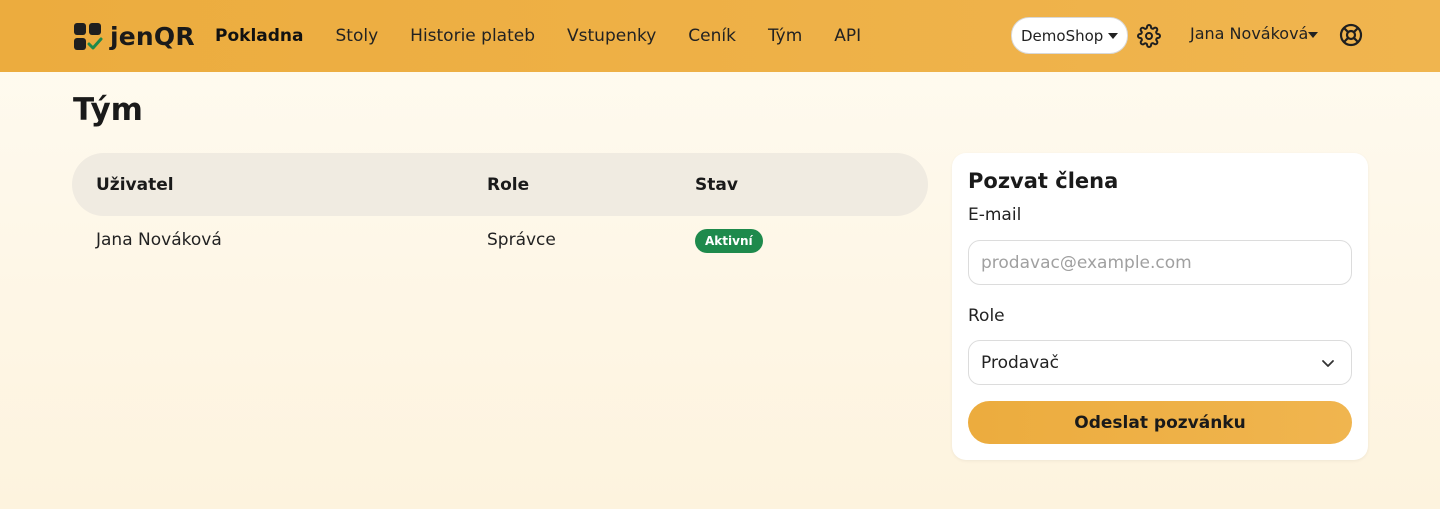 This screenshot has height=509, width=1440. I want to click on email-field, so click(1160, 262).